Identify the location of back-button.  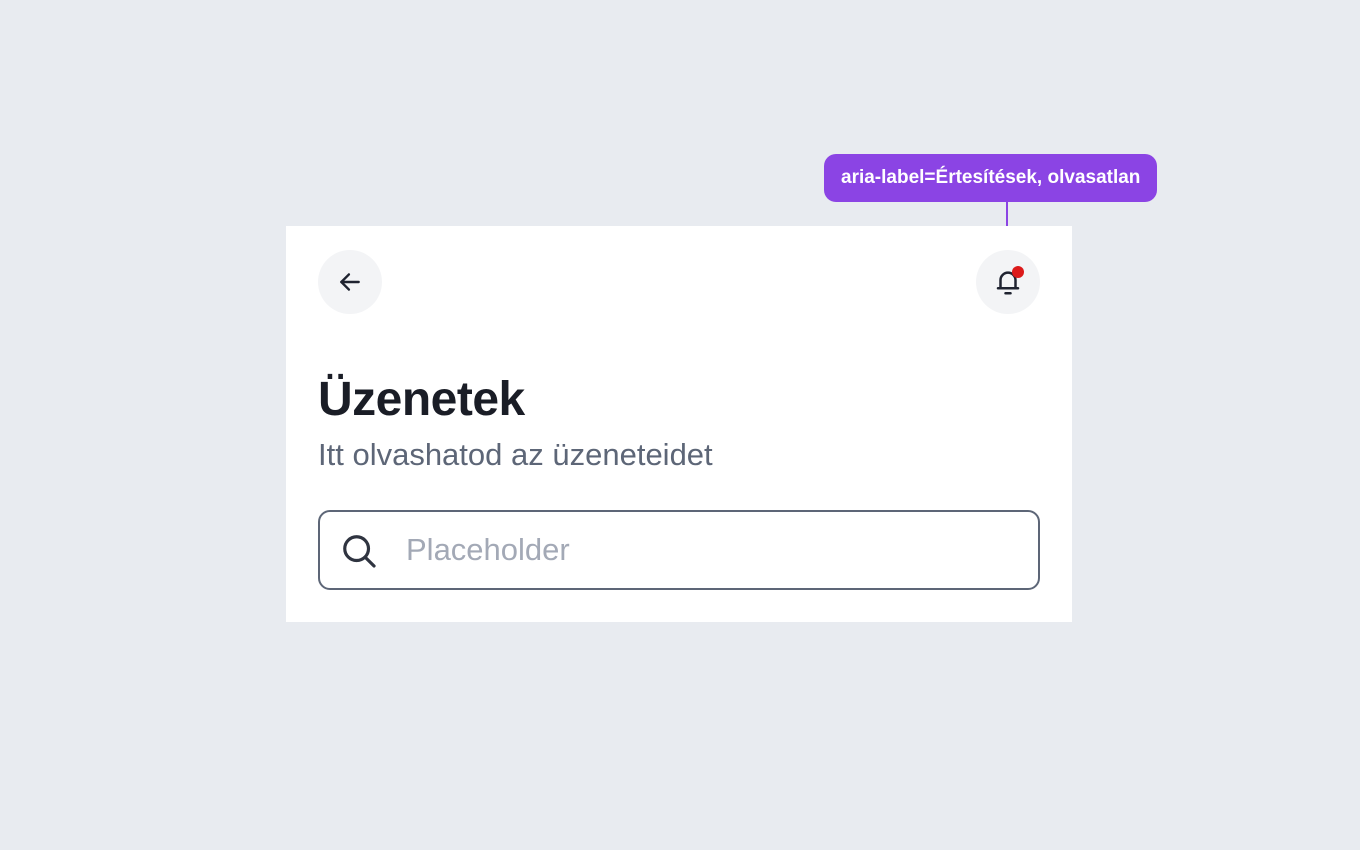
(350, 282).